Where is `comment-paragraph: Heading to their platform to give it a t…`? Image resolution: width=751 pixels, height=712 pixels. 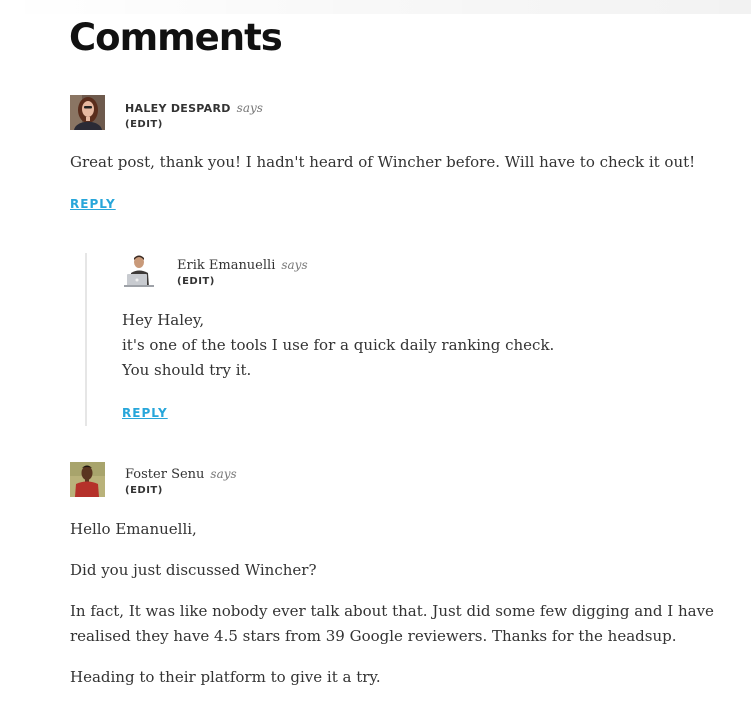 comment-paragraph: Heading to their platform to give it a t… is located at coordinates (225, 677).